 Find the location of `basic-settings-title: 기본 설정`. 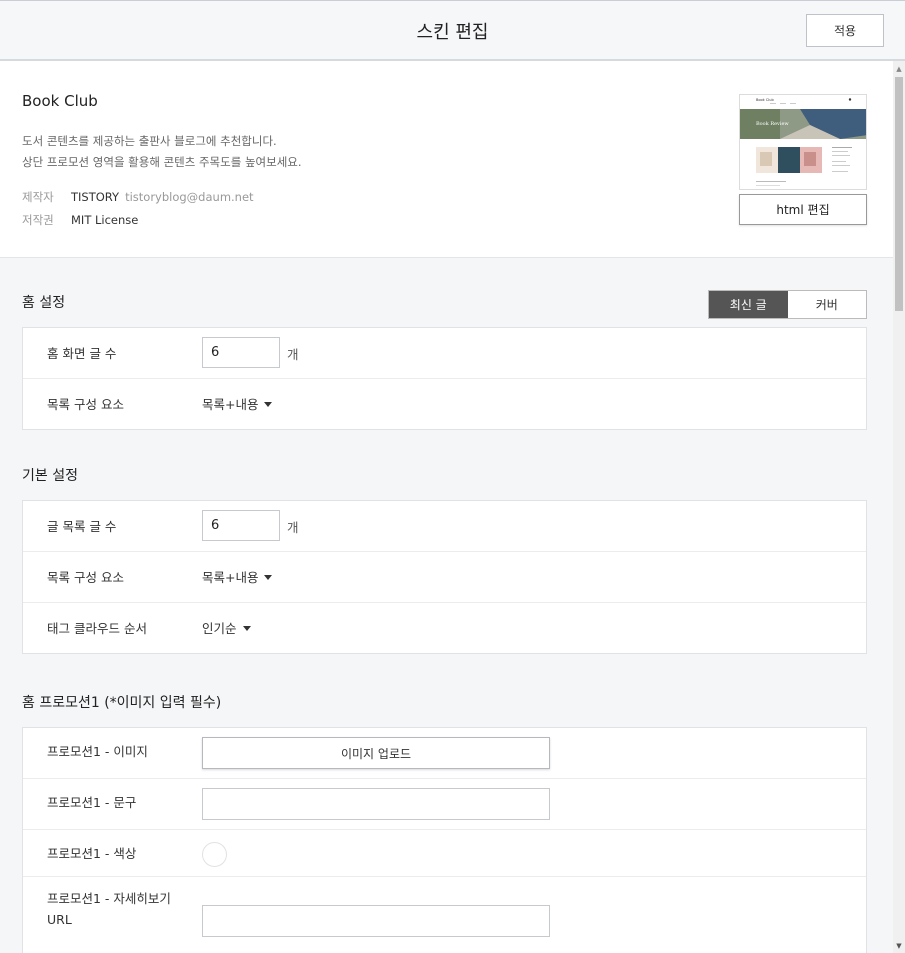

basic-settings-title: 기본 설정 is located at coordinates (50, 476).